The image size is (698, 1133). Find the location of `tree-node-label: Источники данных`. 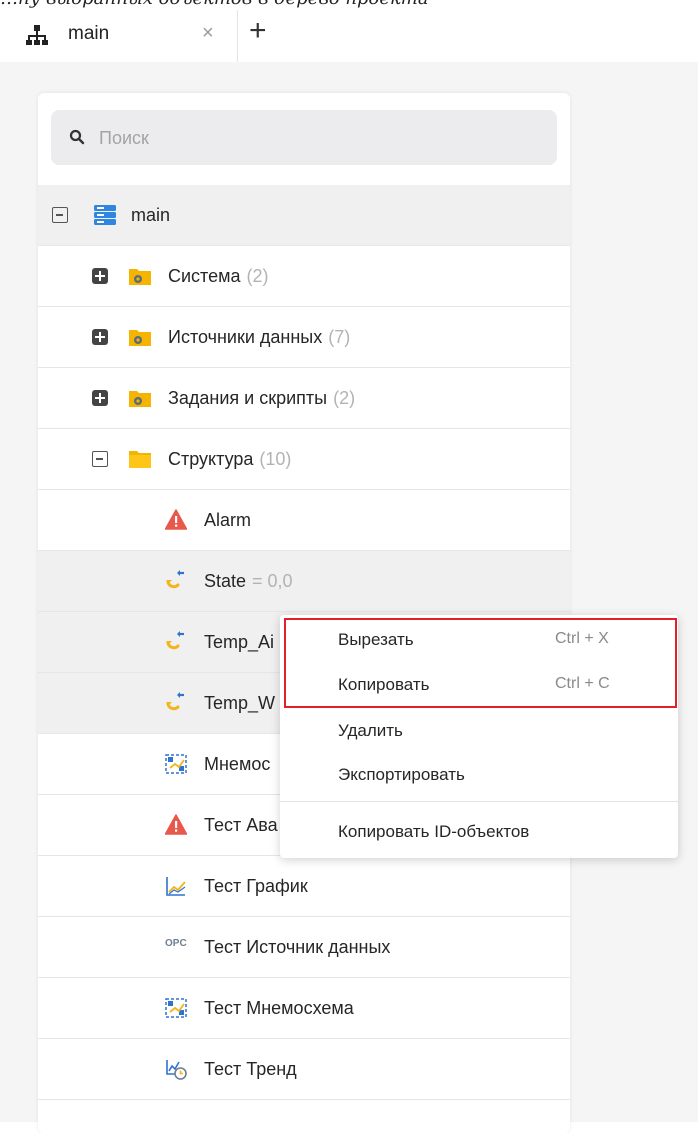

tree-node-label: Источники данных is located at coordinates (245, 336).